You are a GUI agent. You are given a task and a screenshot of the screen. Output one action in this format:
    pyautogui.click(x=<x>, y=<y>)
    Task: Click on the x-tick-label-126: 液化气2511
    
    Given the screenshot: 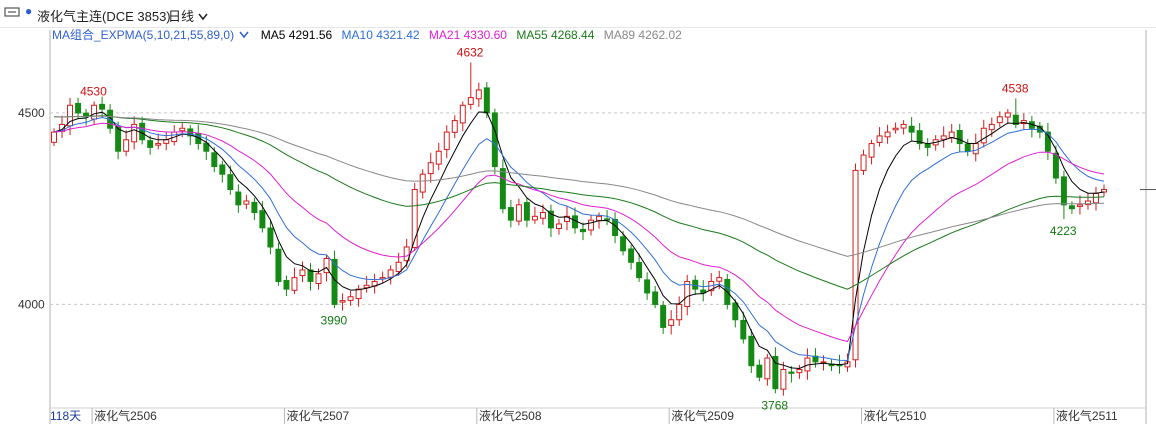 What is the action you would take?
    pyautogui.click(x=1087, y=415)
    